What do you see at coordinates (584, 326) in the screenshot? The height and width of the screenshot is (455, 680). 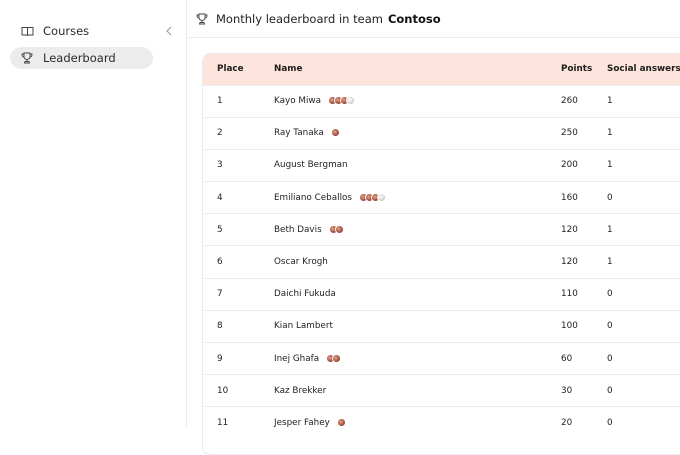 I see `points-cell: 100` at bounding box center [584, 326].